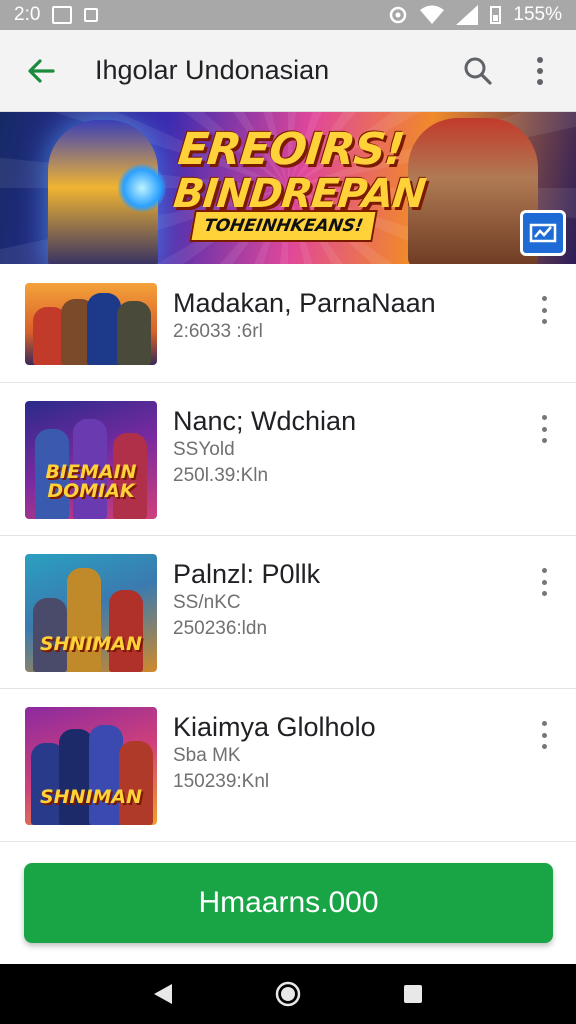  I want to click on status-bar: 2:0 155%, so click(288, 15).